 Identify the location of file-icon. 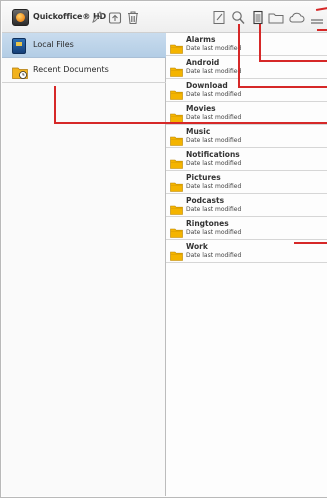
(258, 17).